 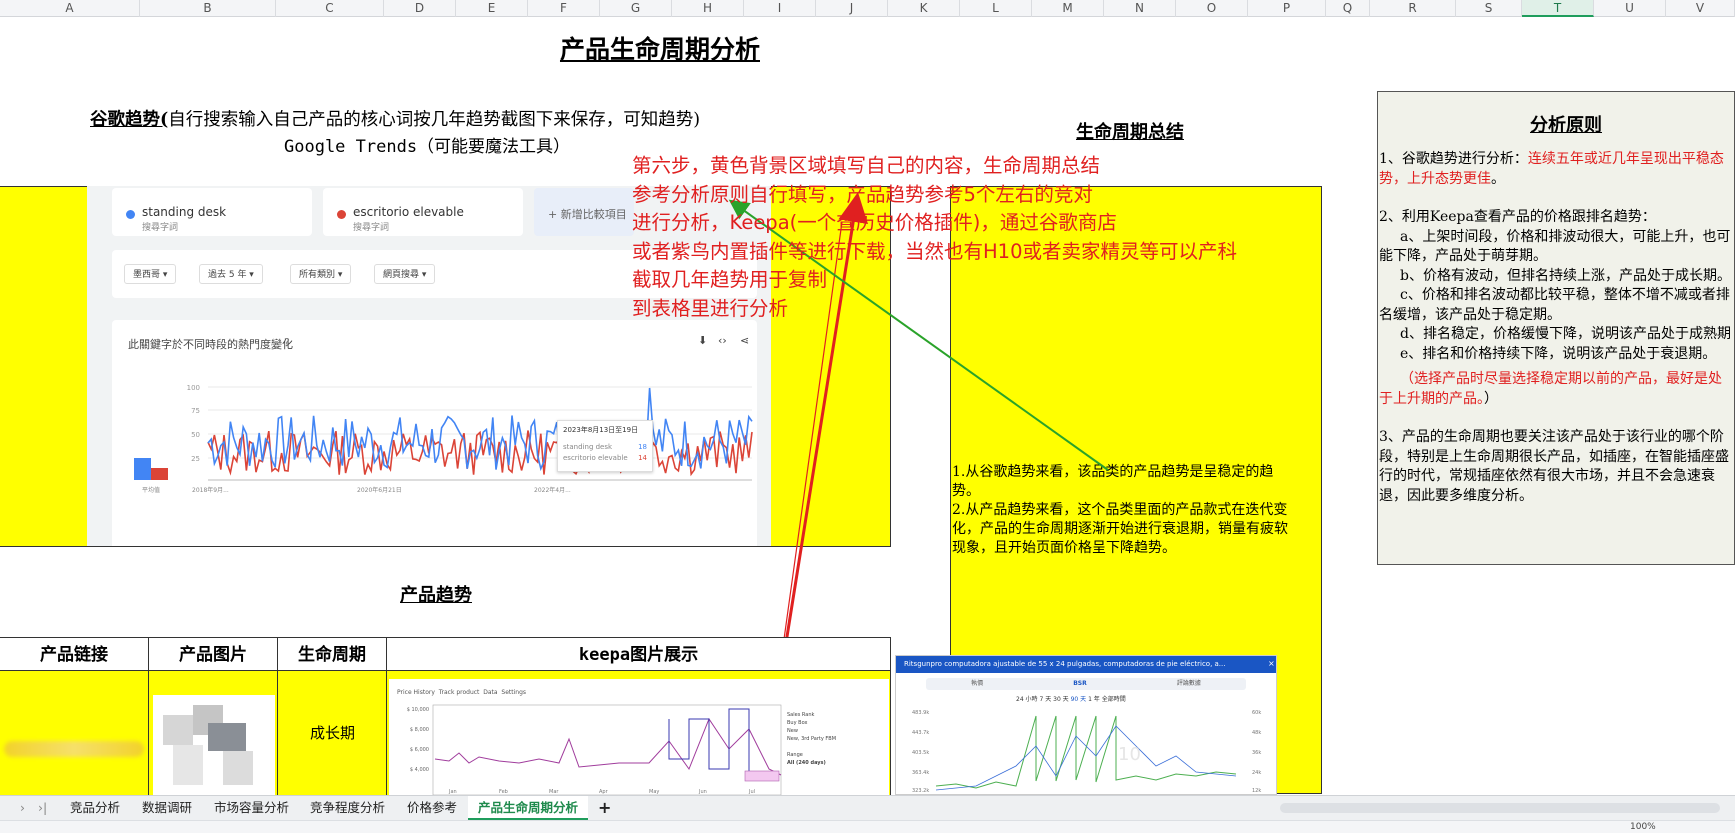 I want to click on svg-text: 323.2k, so click(x=920, y=791).